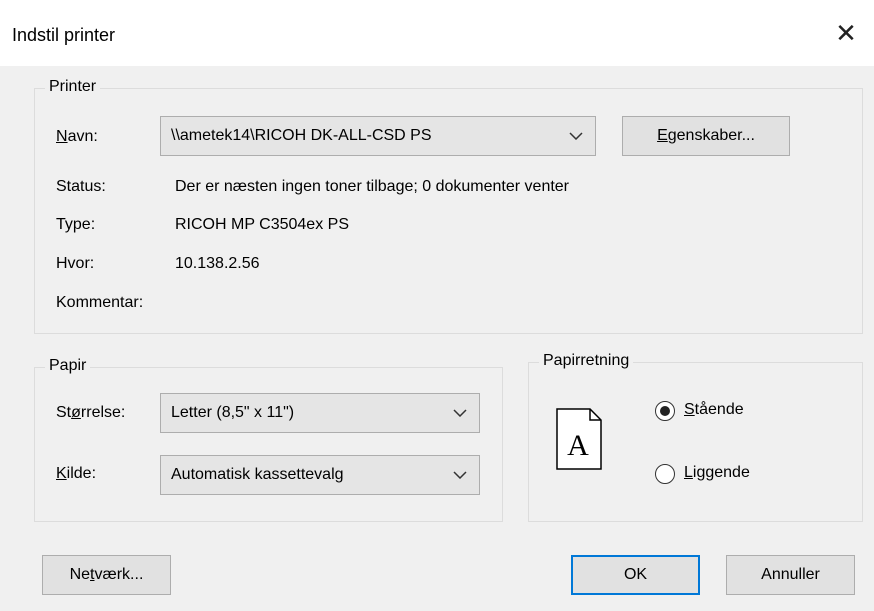  I want to click on landscape-accesskey: L, so click(688, 472).